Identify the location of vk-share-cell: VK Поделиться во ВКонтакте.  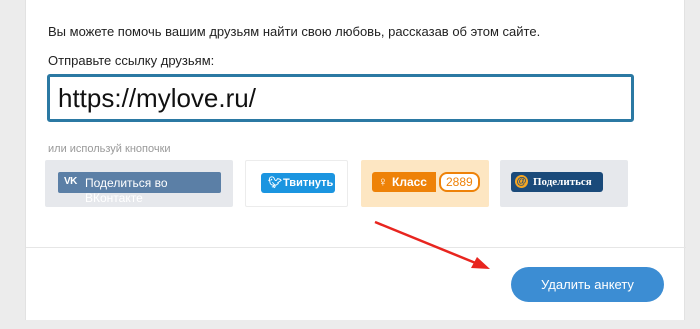
(139, 183).